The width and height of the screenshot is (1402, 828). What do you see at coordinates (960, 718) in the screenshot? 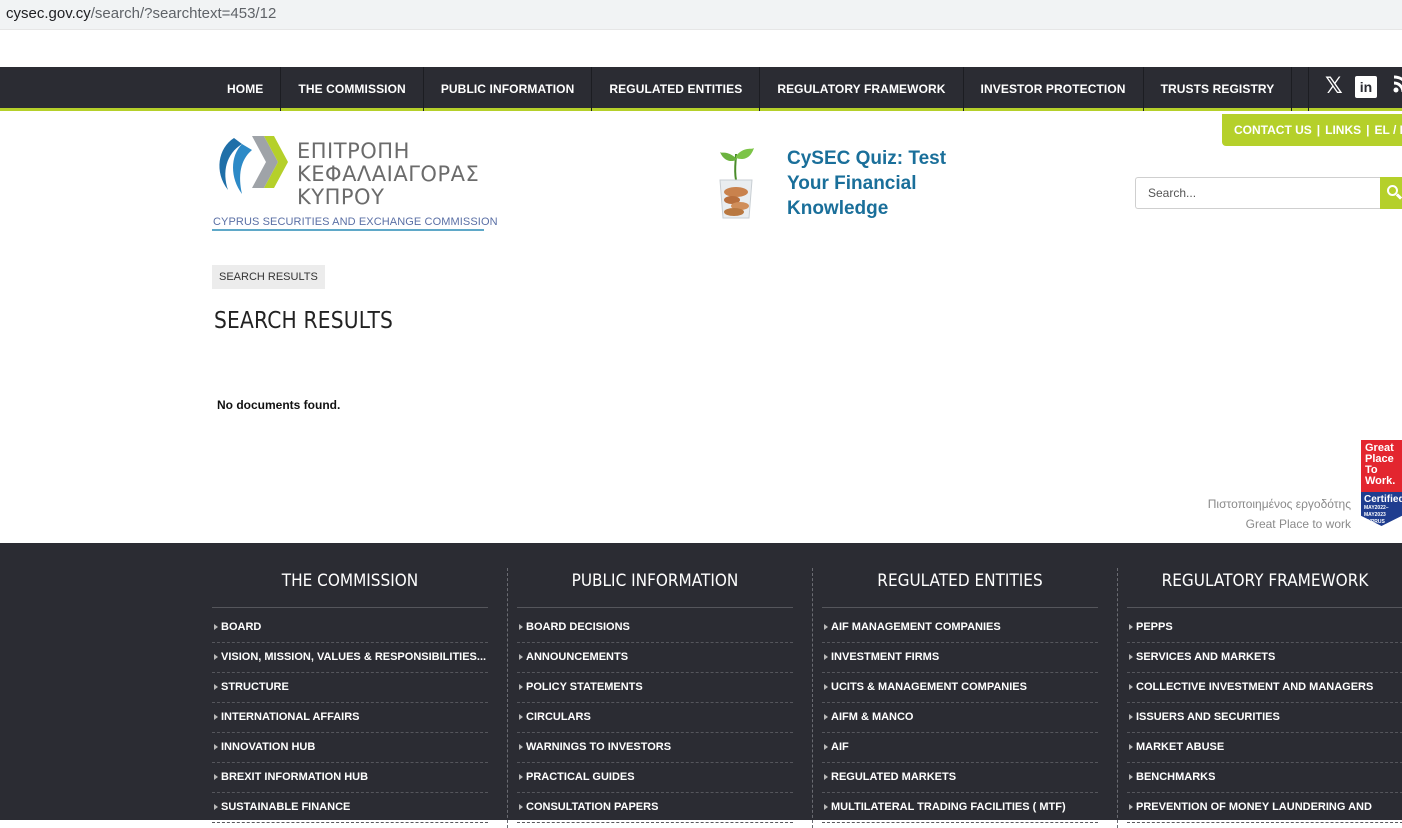
I see `footer-link: AIFM & MANCO` at bounding box center [960, 718].